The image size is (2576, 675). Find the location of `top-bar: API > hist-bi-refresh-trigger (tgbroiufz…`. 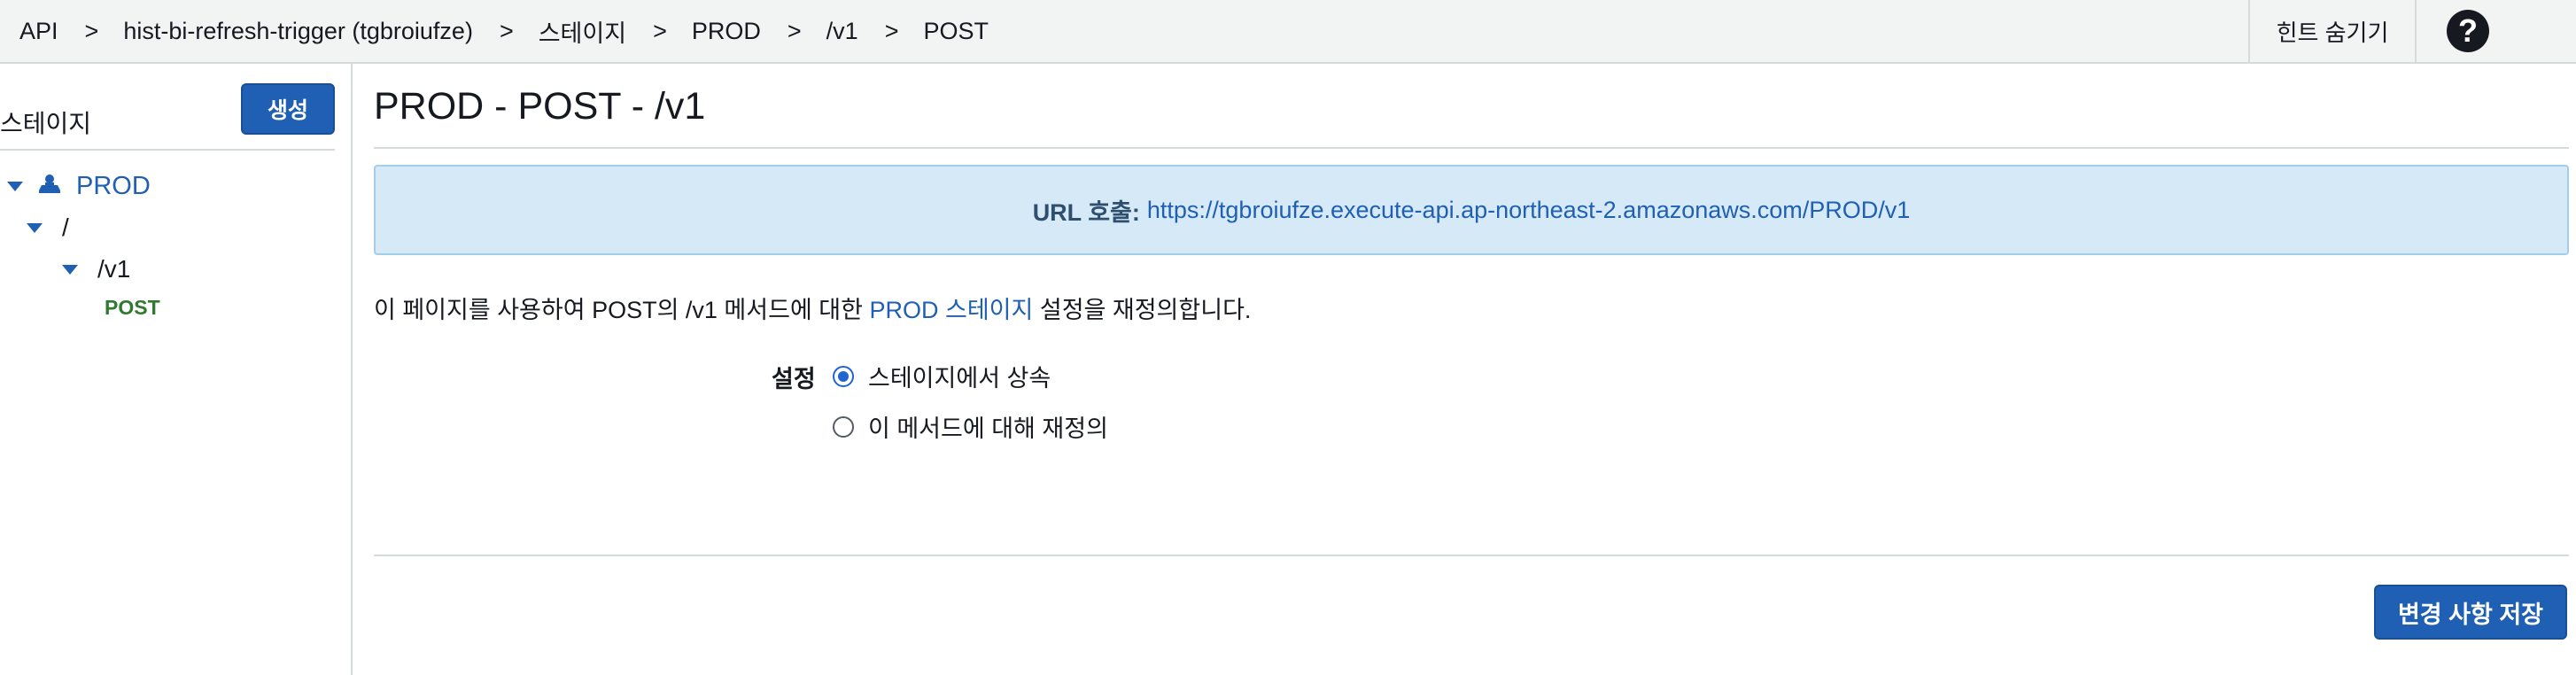

top-bar: API > hist-bi-refresh-trigger (tgbroiufz… is located at coordinates (1288, 32).